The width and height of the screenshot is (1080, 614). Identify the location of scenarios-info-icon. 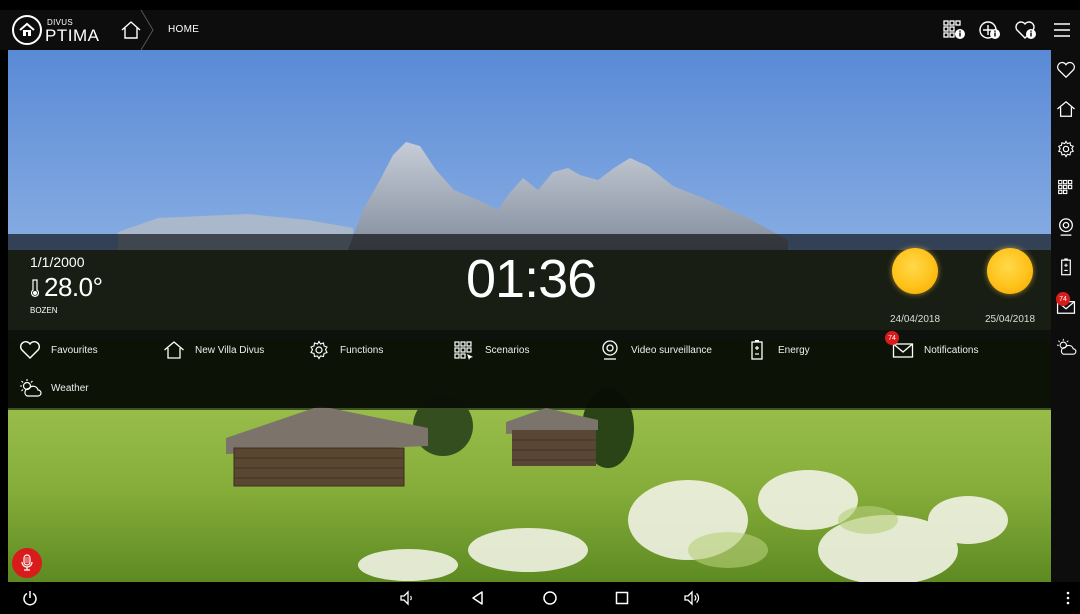
(954, 30).